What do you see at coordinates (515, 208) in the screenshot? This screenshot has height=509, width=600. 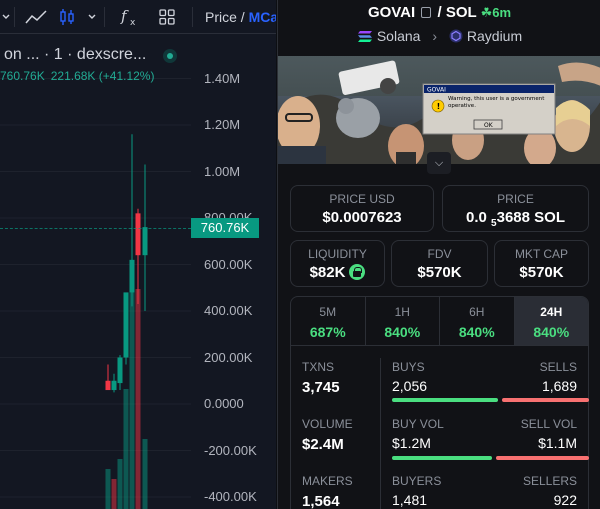 I see `price-sol-card: PRICE 0.0 53688 SOL` at bounding box center [515, 208].